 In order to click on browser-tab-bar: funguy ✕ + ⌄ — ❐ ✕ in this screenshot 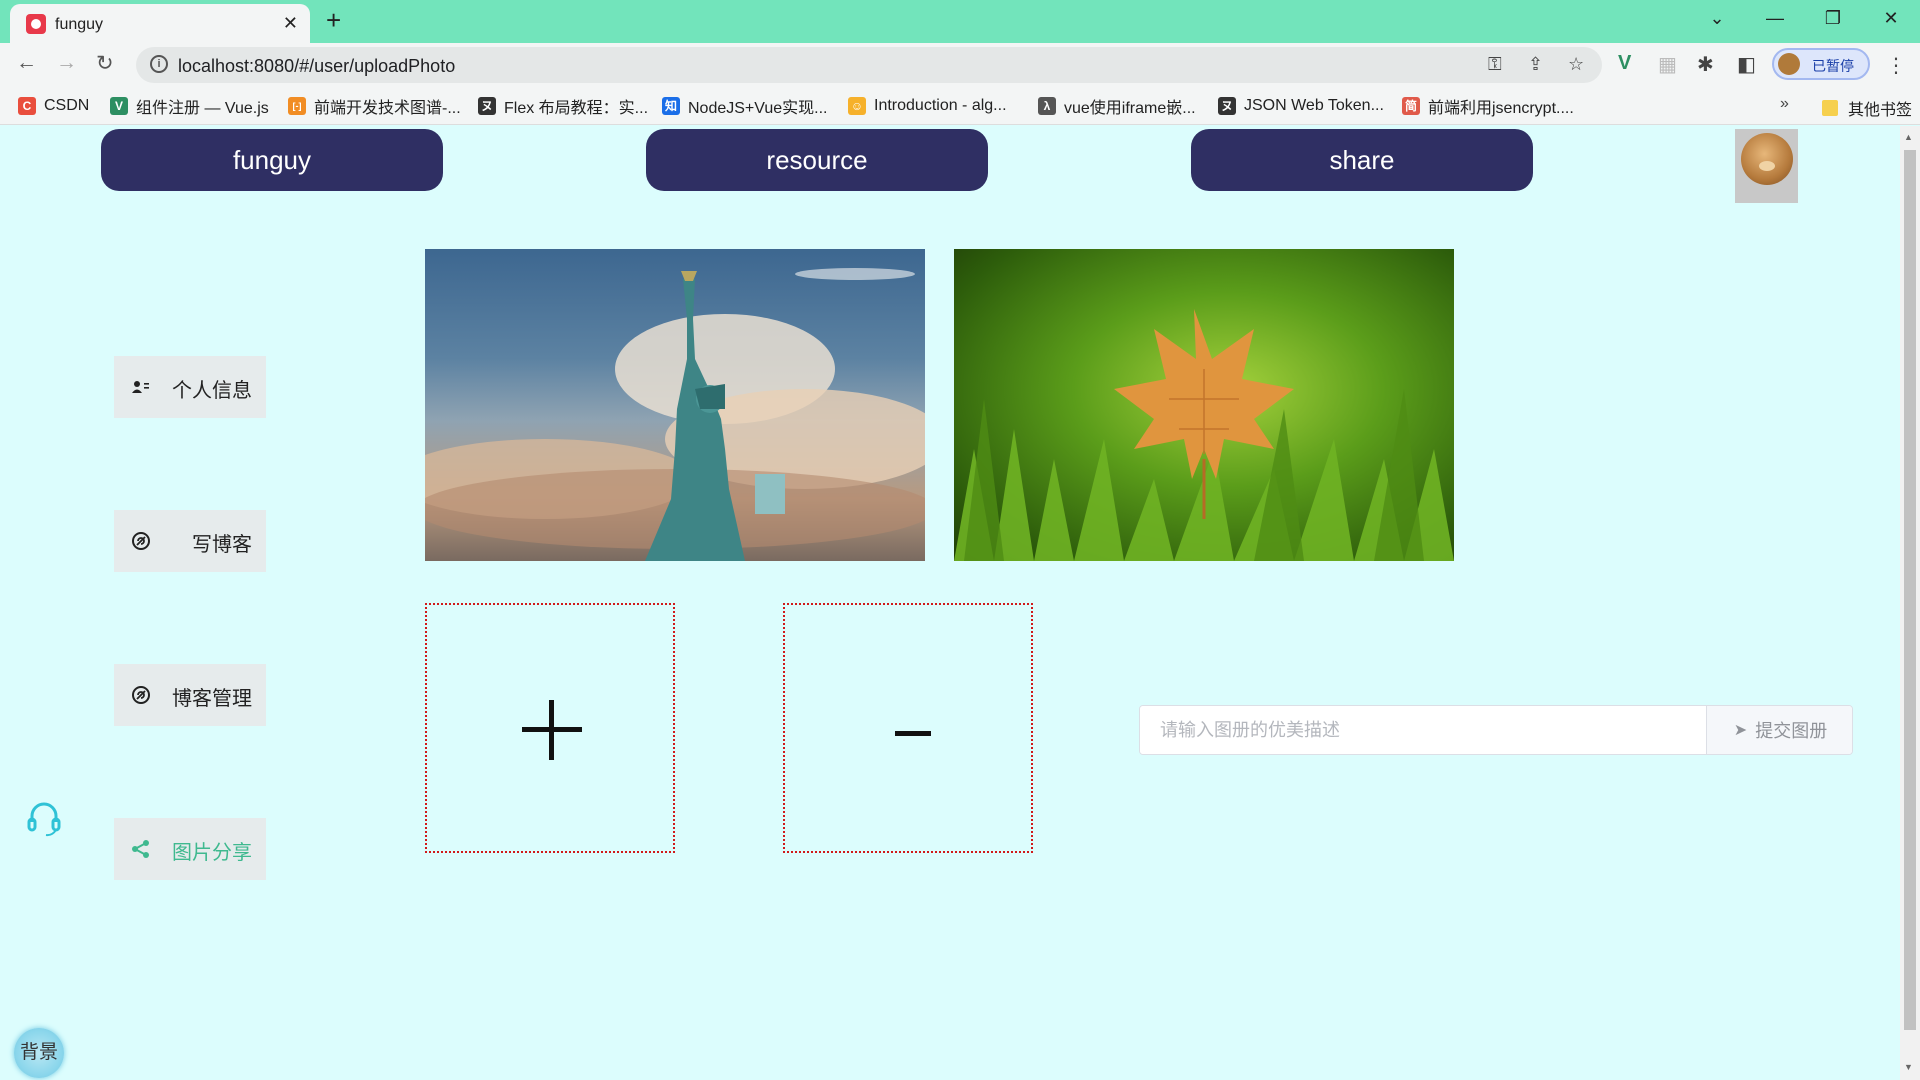, I will do `click(960, 21)`.